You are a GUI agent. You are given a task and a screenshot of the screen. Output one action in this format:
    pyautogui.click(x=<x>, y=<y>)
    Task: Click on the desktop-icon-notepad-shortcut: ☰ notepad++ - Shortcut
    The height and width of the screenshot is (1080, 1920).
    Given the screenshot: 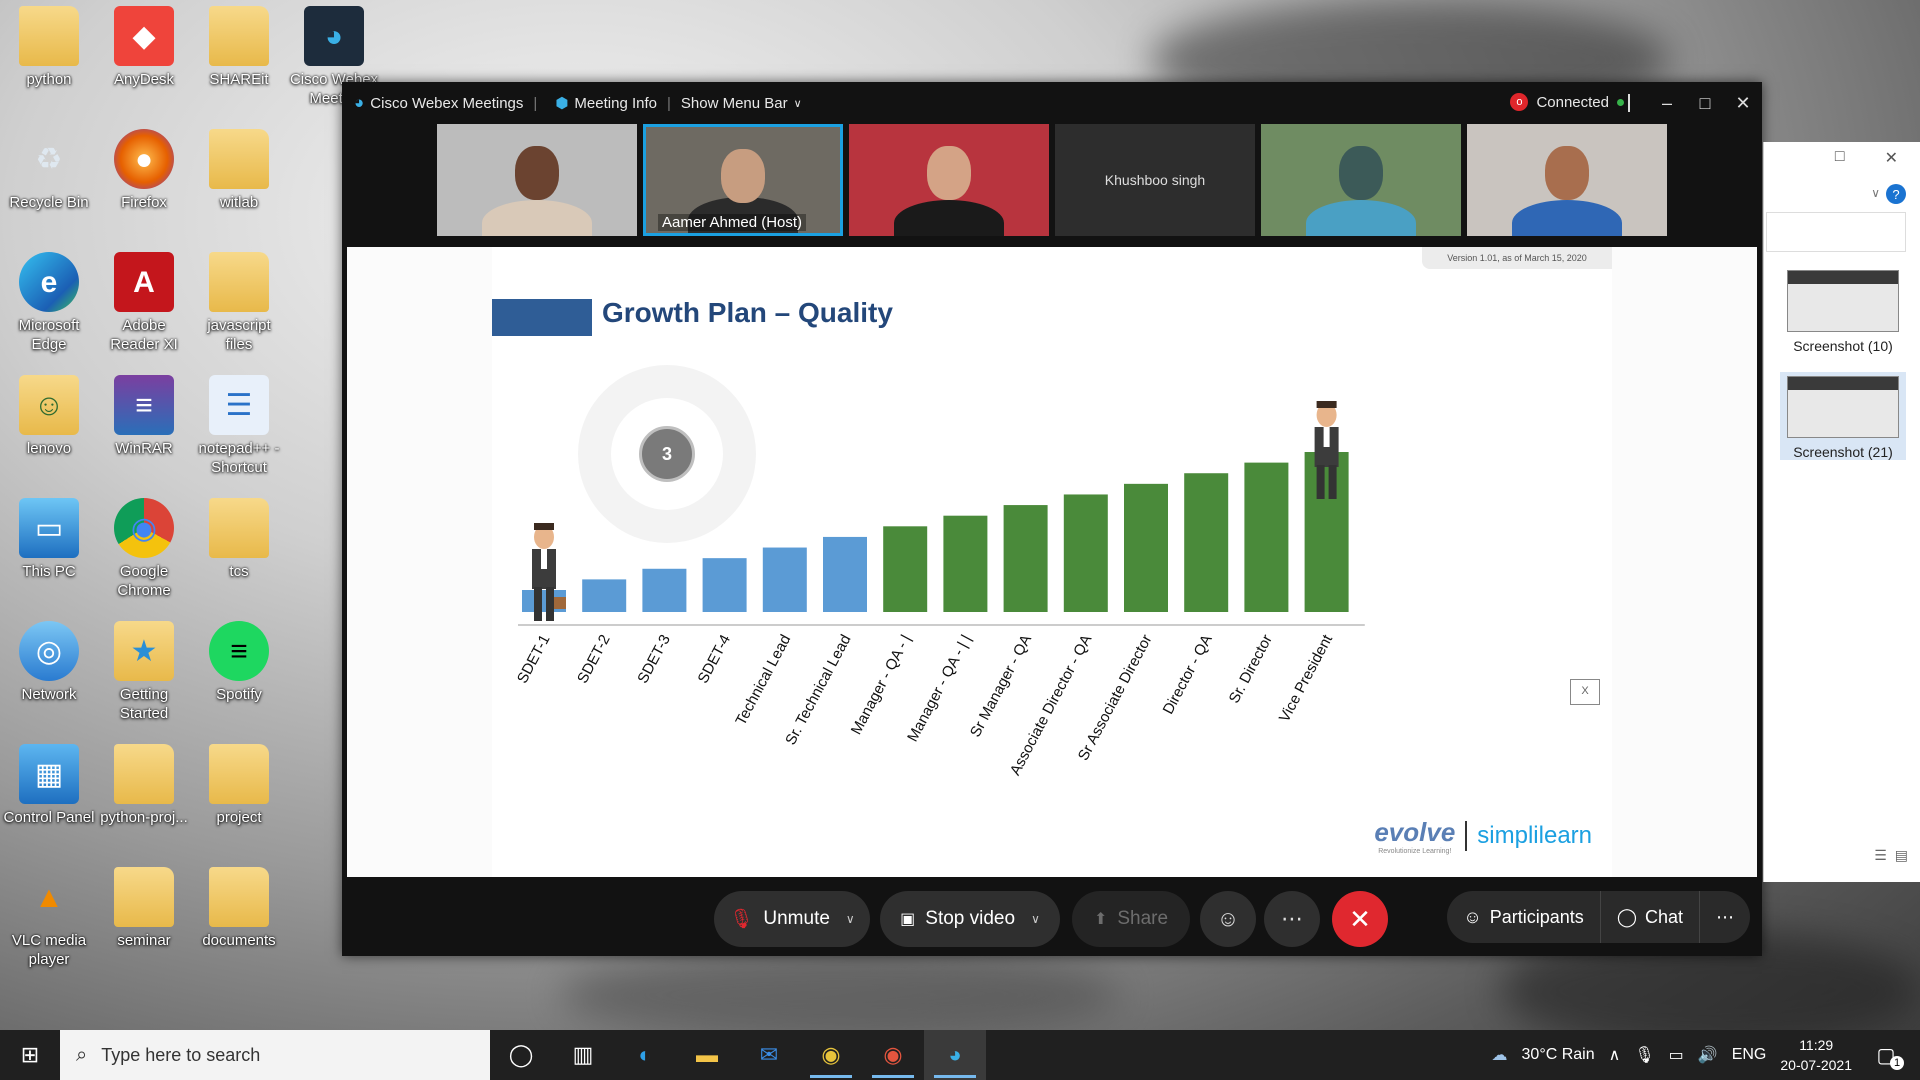 What is the action you would take?
    pyautogui.click(x=239, y=426)
    